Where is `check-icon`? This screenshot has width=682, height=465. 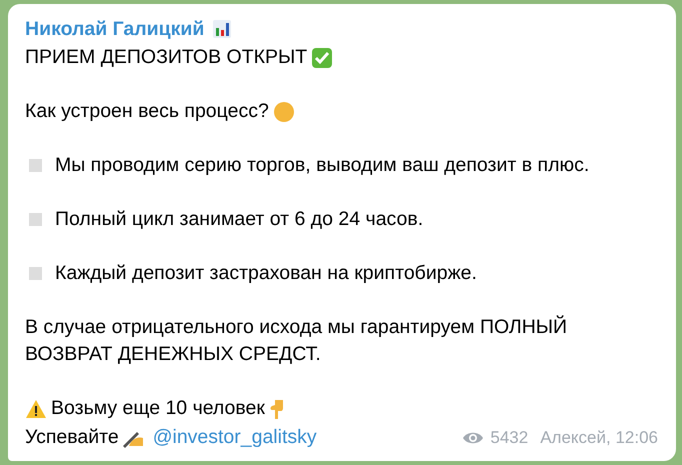
check-icon is located at coordinates (322, 57).